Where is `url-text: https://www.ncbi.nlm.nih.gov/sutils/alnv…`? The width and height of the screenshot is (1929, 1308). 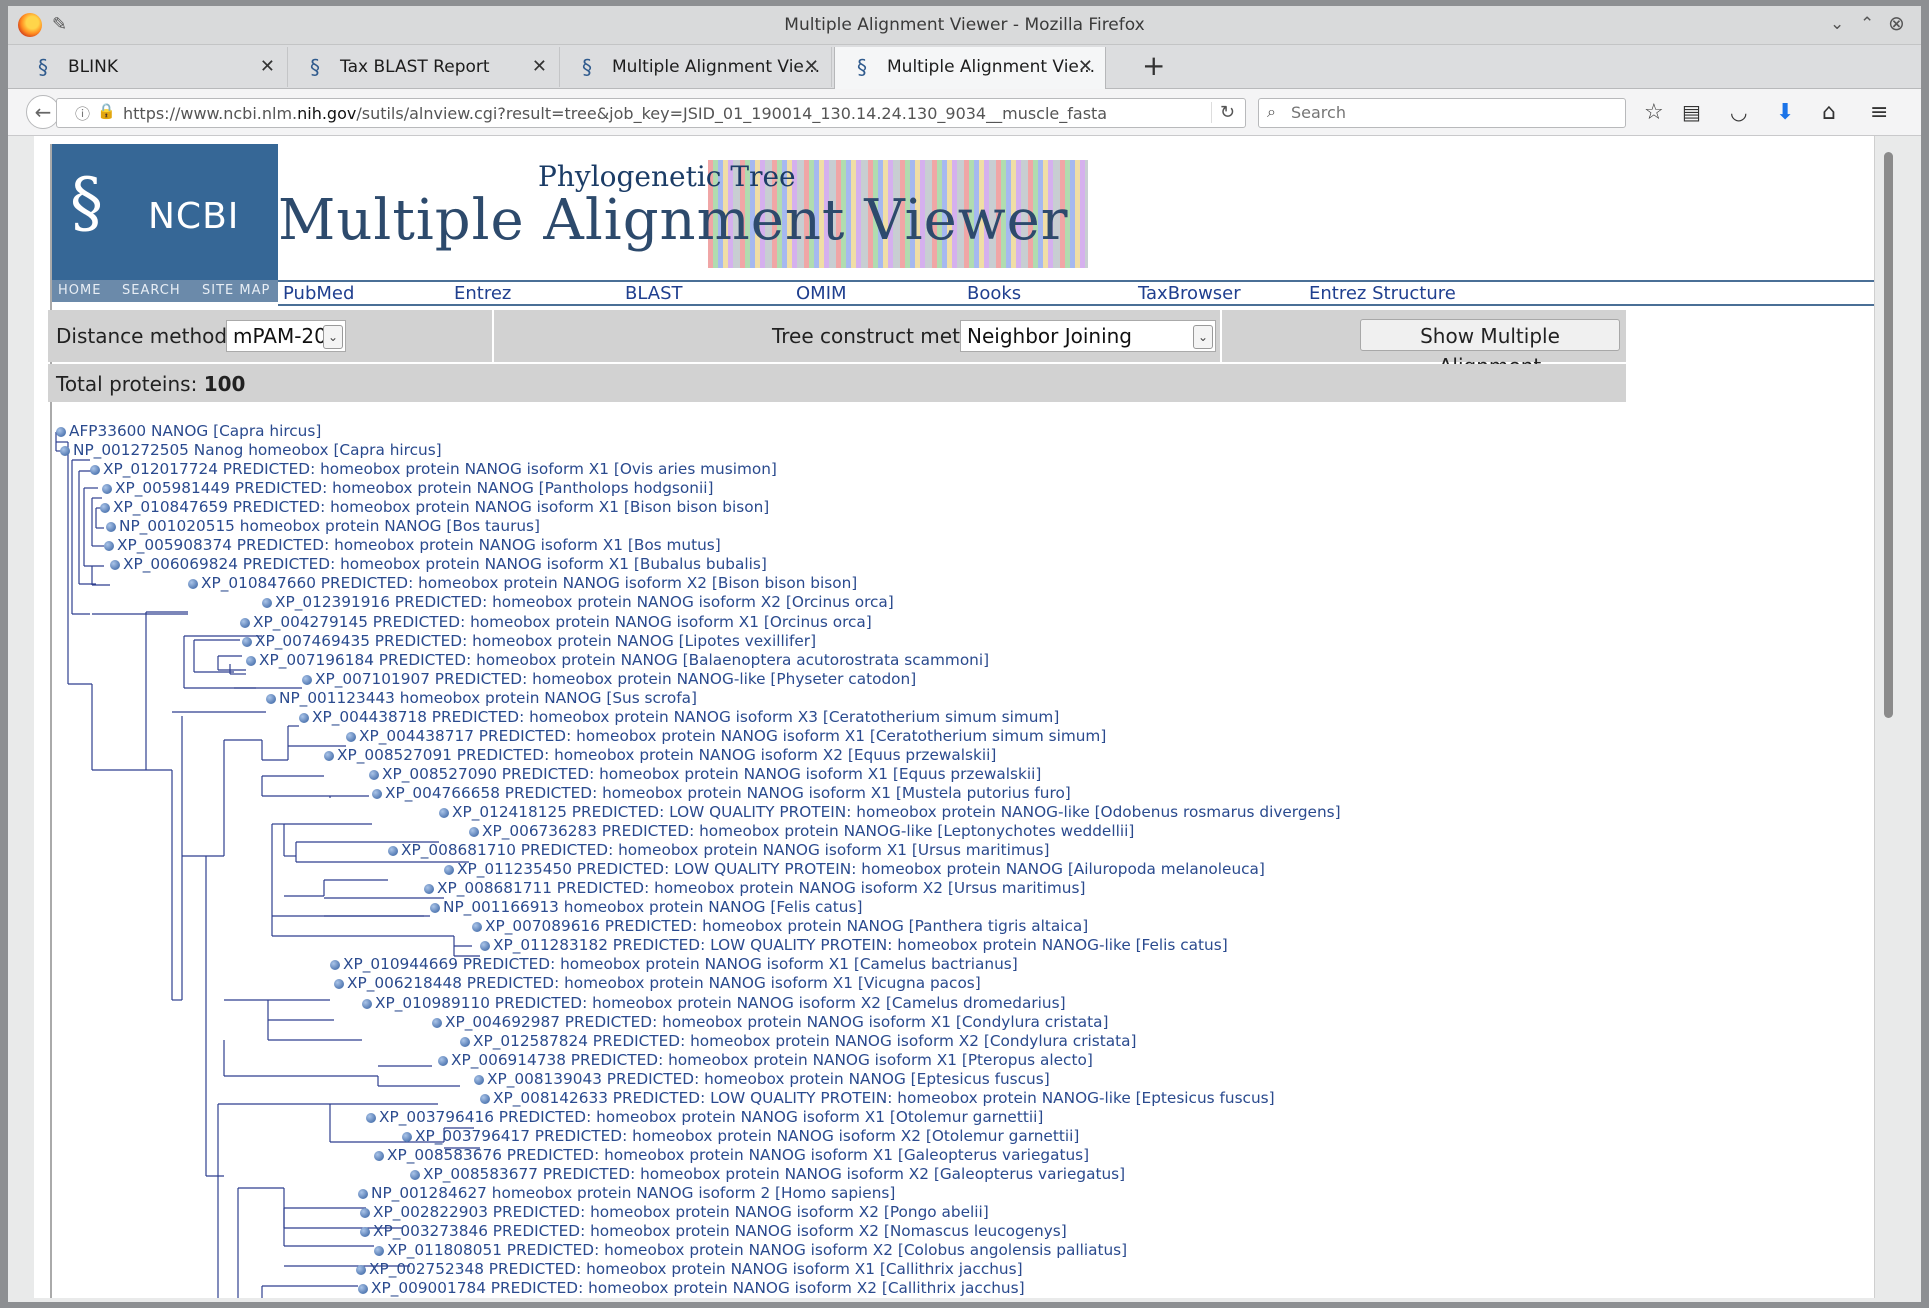
url-text: https://www.ncbi.nlm.nih.gov/sutils/alnv… is located at coordinates (615, 113).